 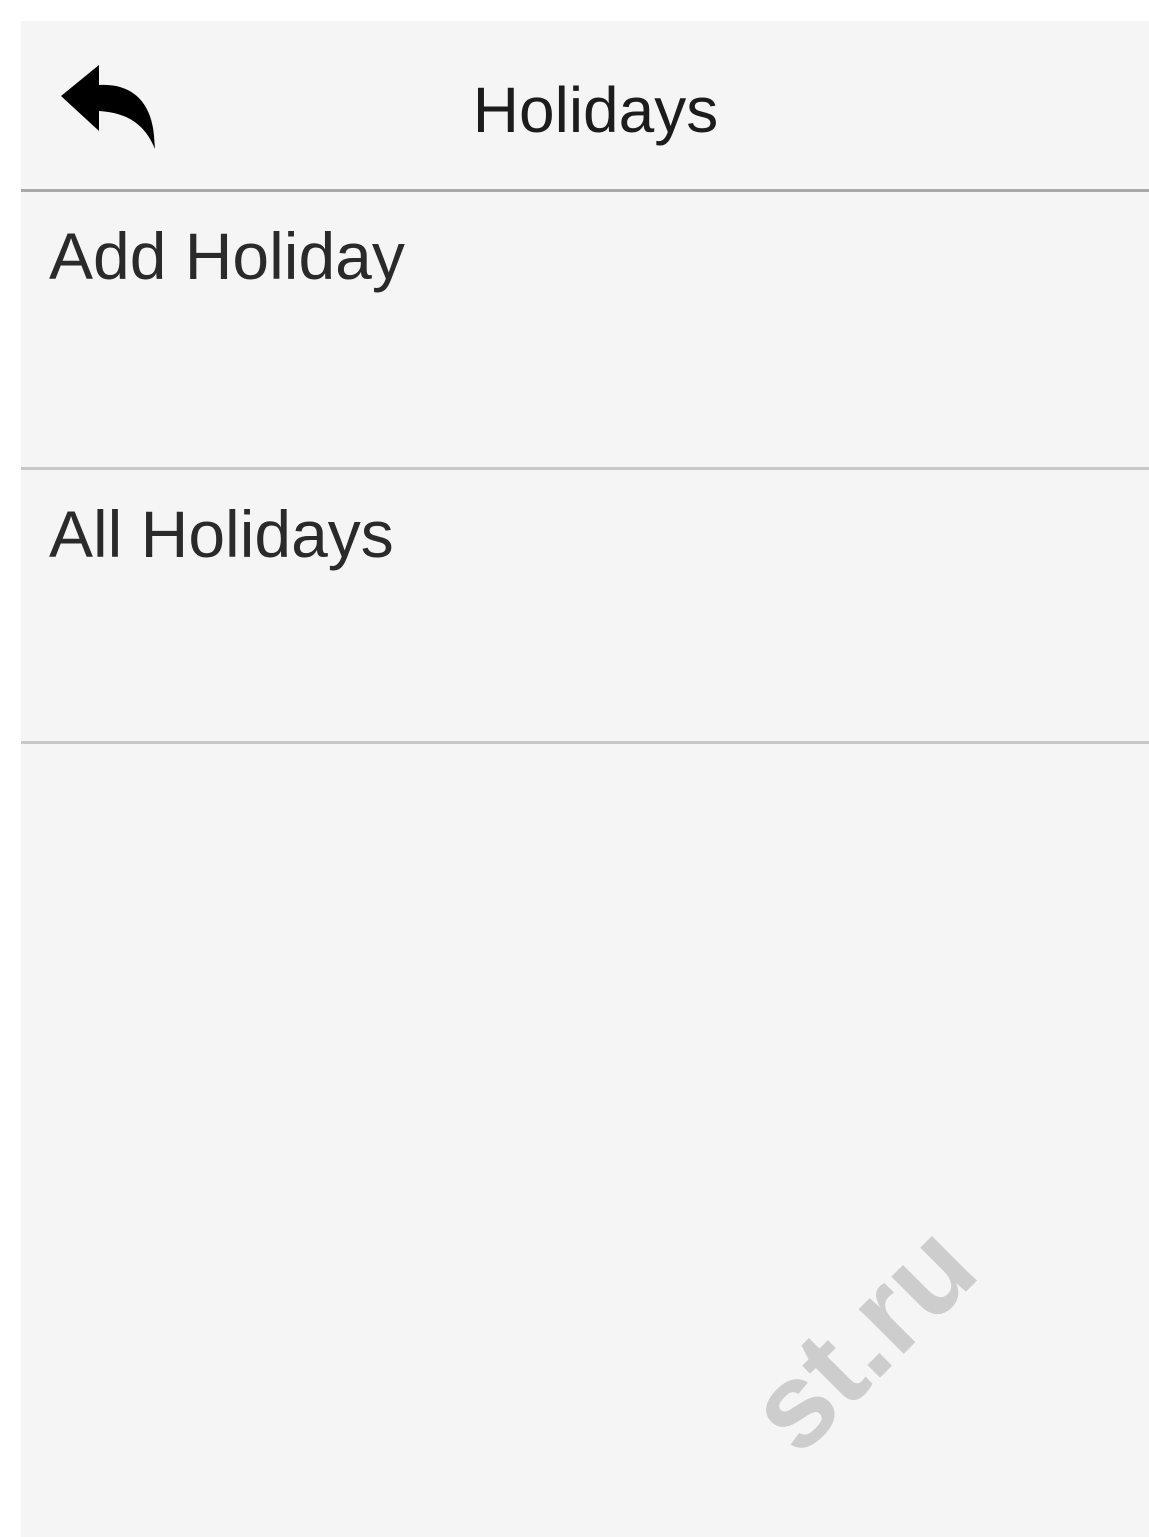 What do you see at coordinates (227, 256) in the screenshot?
I see `menu-item-label: Add Holiday` at bounding box center [227, 256].